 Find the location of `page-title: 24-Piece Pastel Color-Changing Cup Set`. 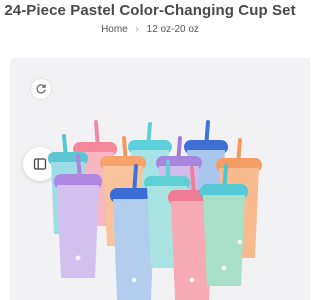

page-title: 24-Piece Pastel Color-Changing Cup Set is located at coordinates (150, 10).